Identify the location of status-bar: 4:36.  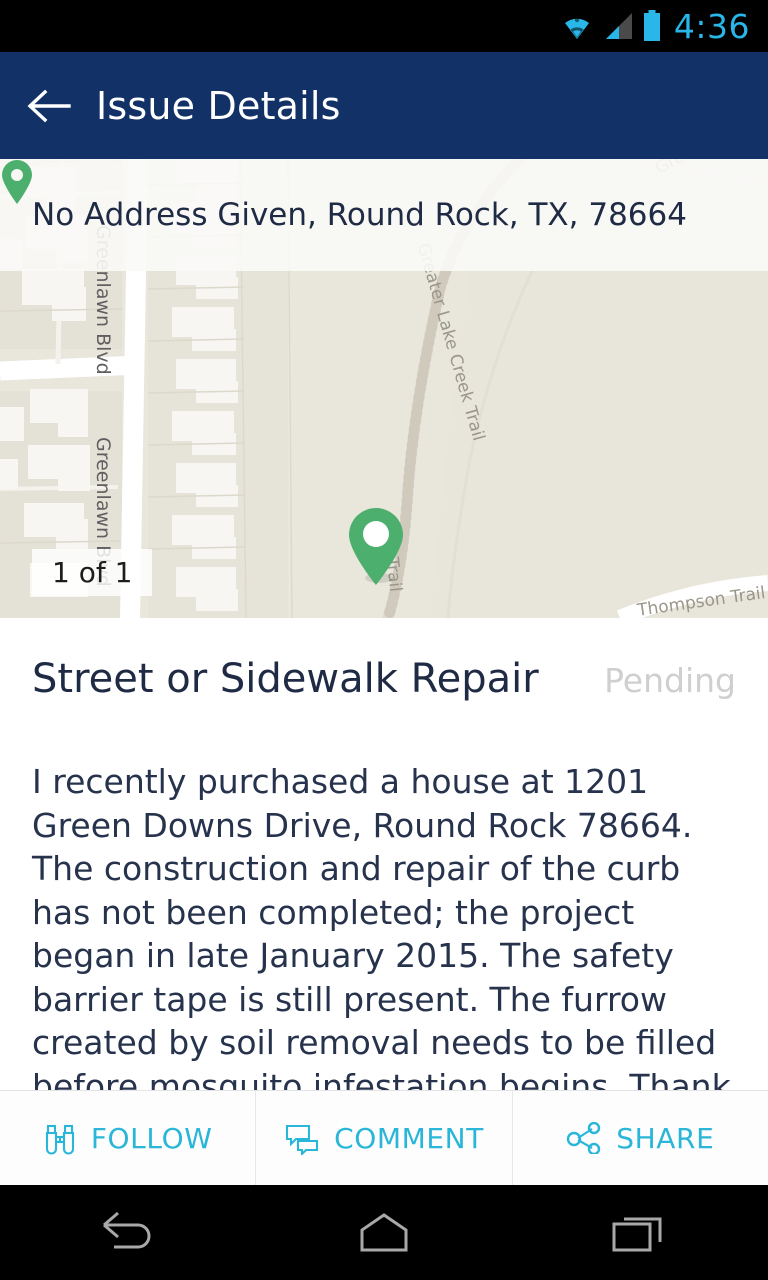
(384, 26).